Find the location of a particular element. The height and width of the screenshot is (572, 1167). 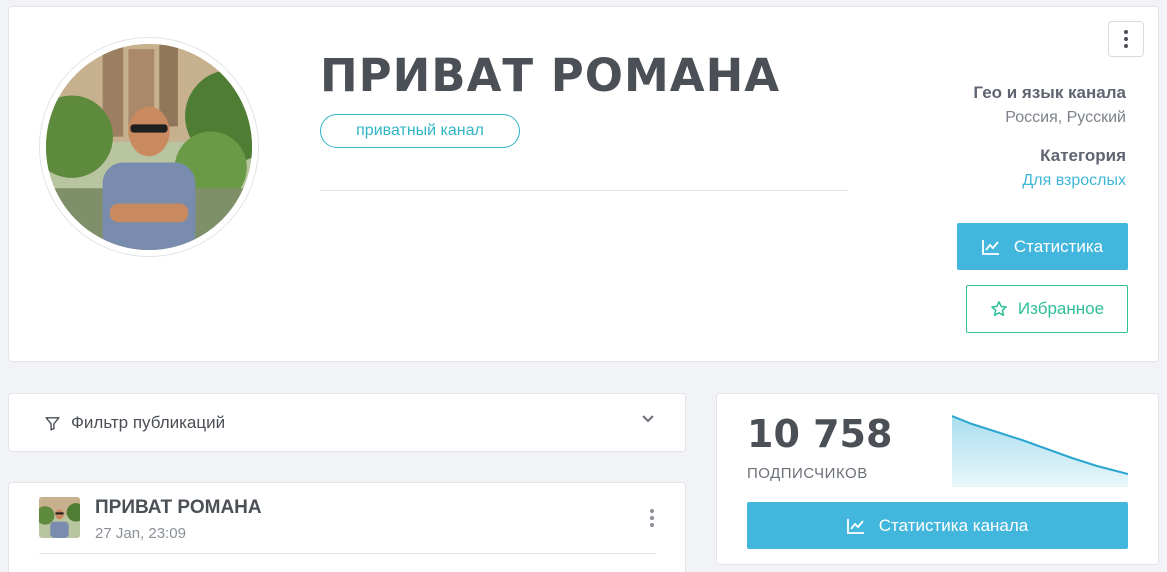

subscriber-label: ПОДПИСЧИКОВ is located at coordinates (807, 473).